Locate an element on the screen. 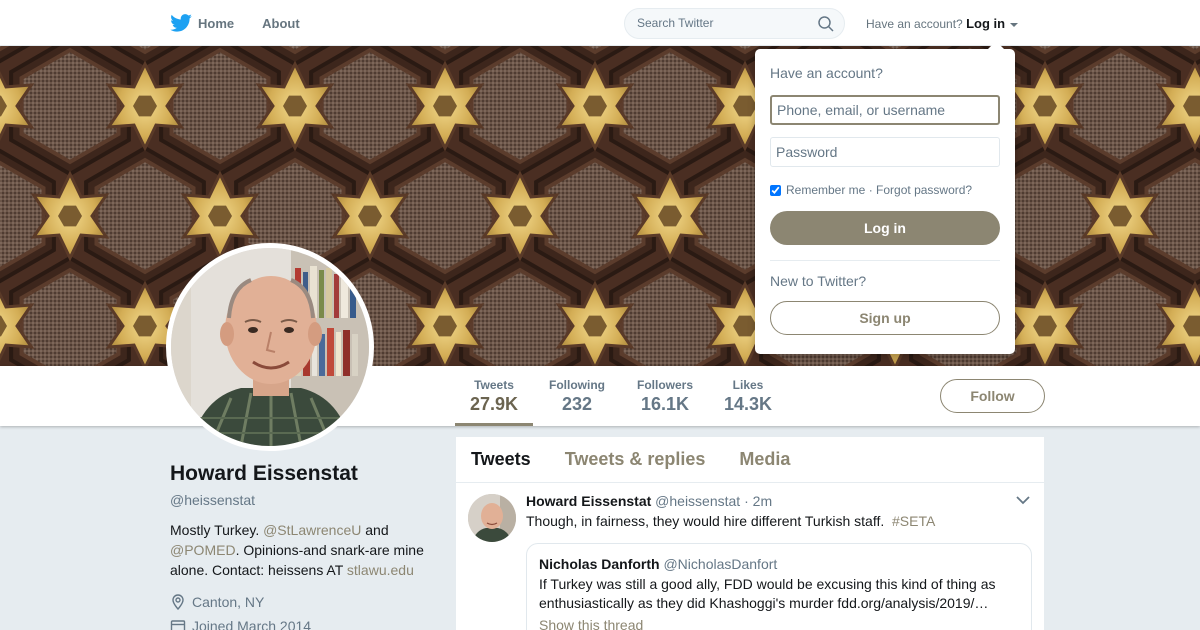 This screenshot has height=630, width=1200. follow-button: Follow is located at coordinates (992, 396).